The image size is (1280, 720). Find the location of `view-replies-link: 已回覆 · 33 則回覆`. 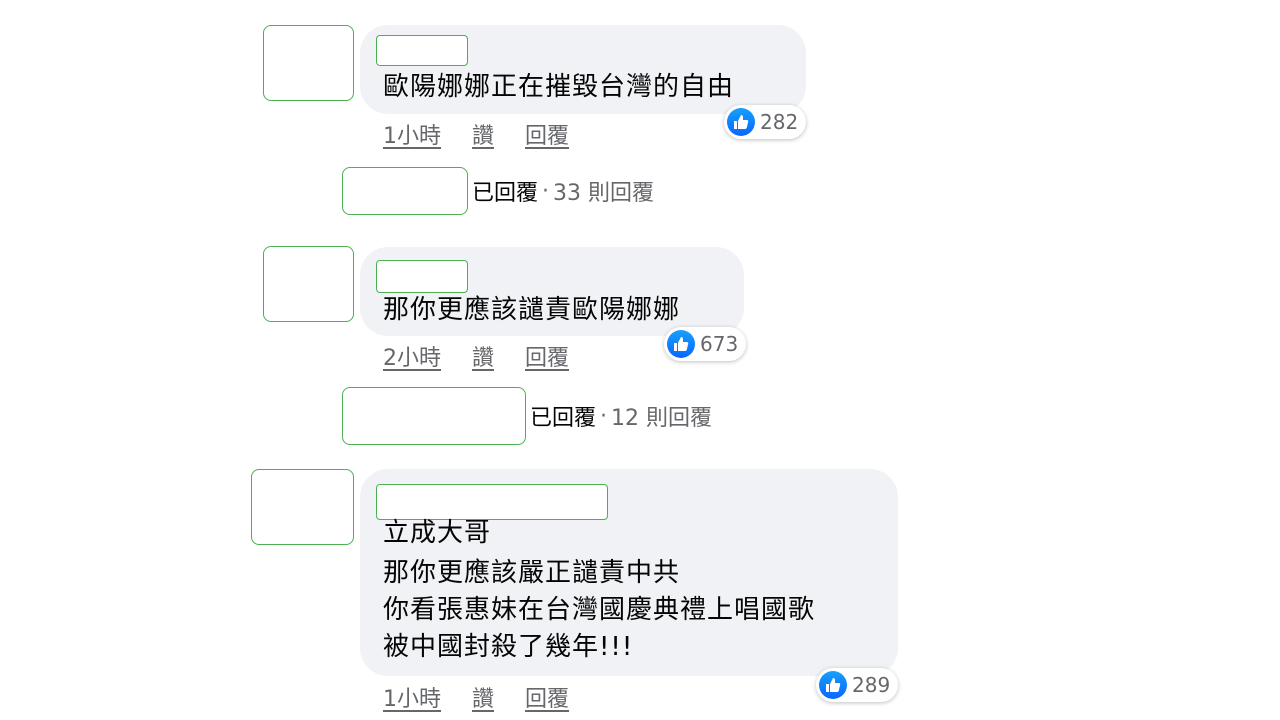

view-replies-link: 已回覆 · 33 則回覆 is located at coordinates (498, 191).